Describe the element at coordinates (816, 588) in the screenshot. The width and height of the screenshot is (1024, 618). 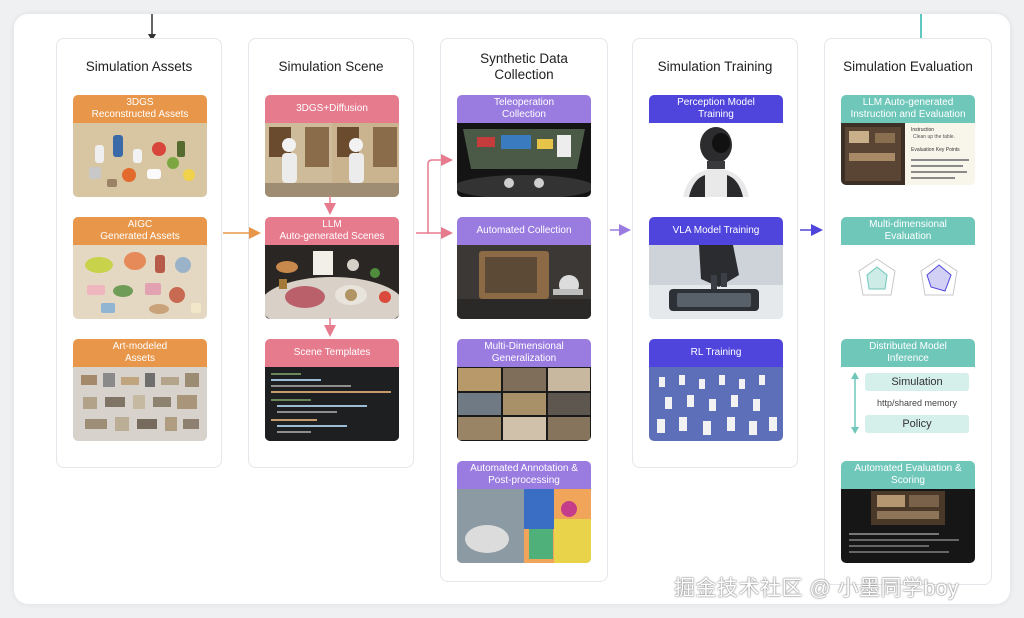
I see `watermark: 掘金技术社区 @ 小墨同学boy` at that location.